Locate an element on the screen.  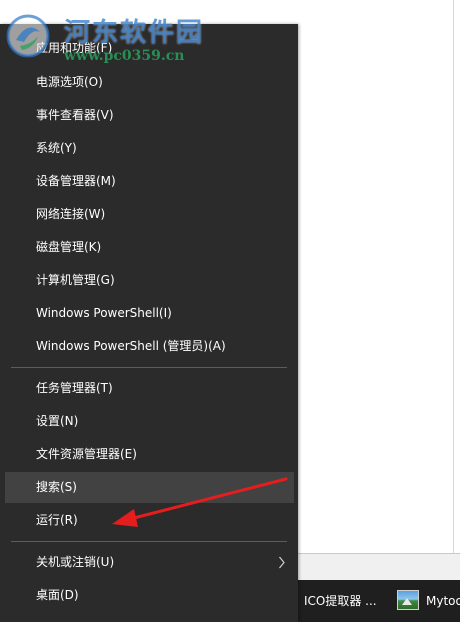
menu-item-device-manager: 设备管理器(M) is located at coordinates (149, 181).